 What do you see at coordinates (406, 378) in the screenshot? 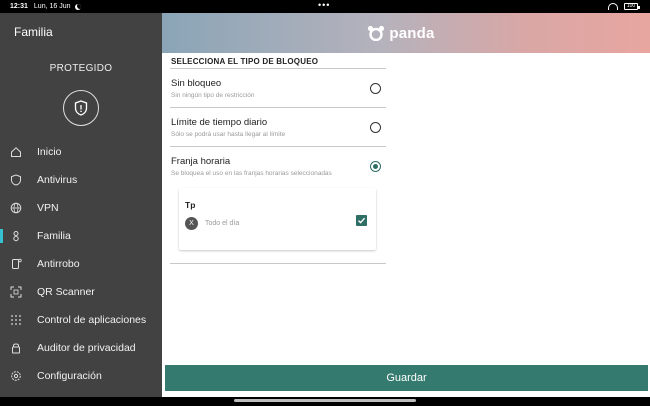
I see `save-button: Guardar` at bounding box center [406, 378].